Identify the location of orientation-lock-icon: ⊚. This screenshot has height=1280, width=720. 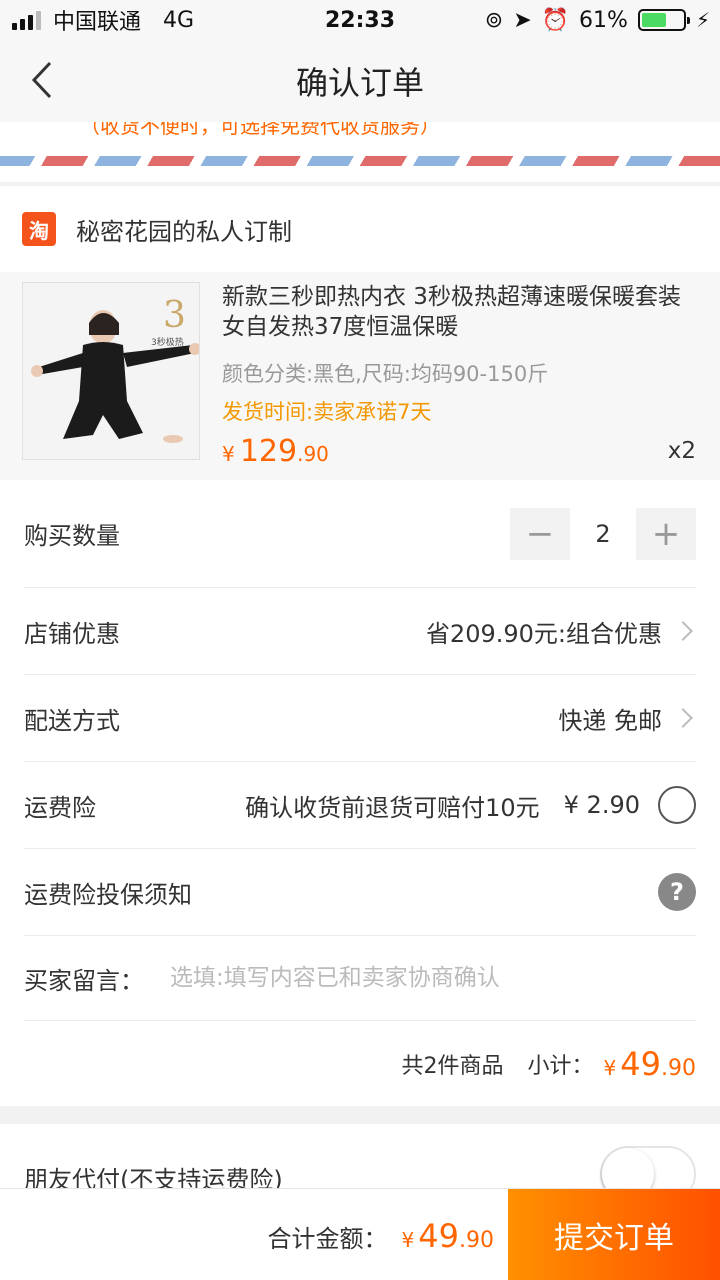
(494, 20).